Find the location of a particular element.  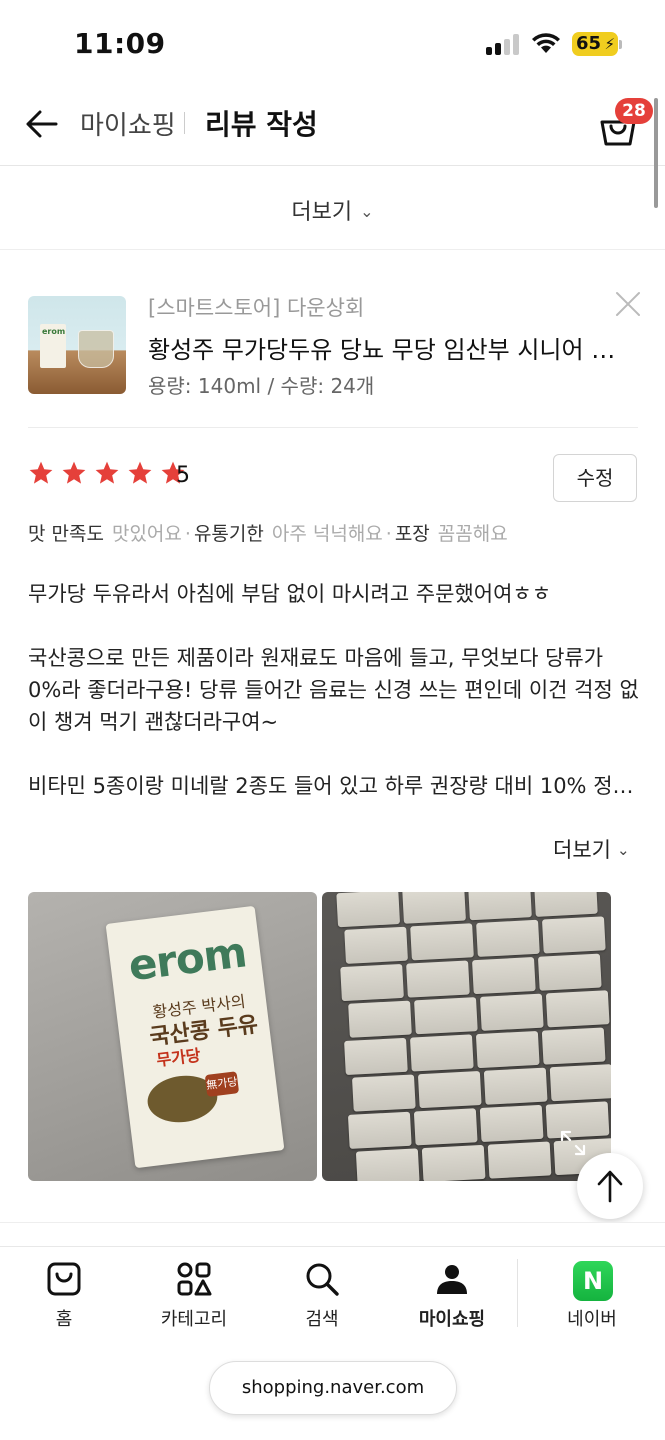

battery-icon: 65 ⚡ is located at coordinates (595, 44).